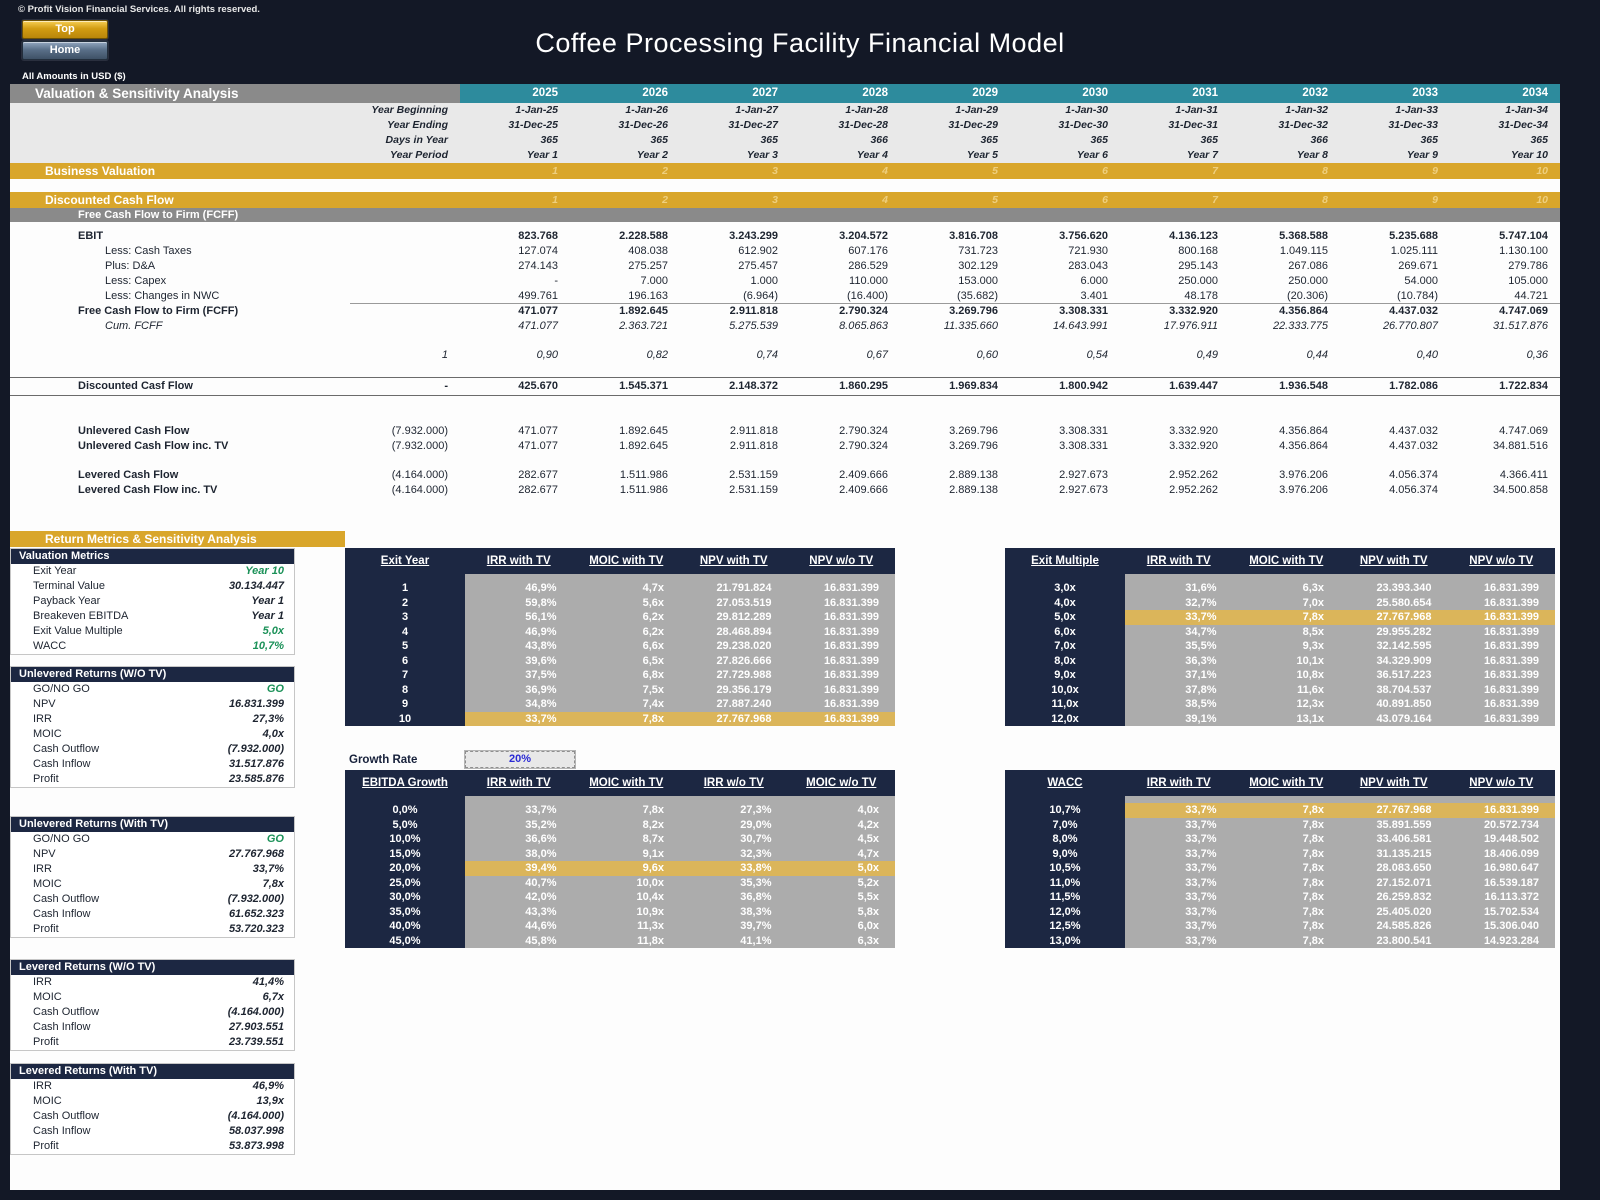 This screenshot has width=1600, height=1200. I want to click on sens-value-cell: 38,0%, so click(519, 853).